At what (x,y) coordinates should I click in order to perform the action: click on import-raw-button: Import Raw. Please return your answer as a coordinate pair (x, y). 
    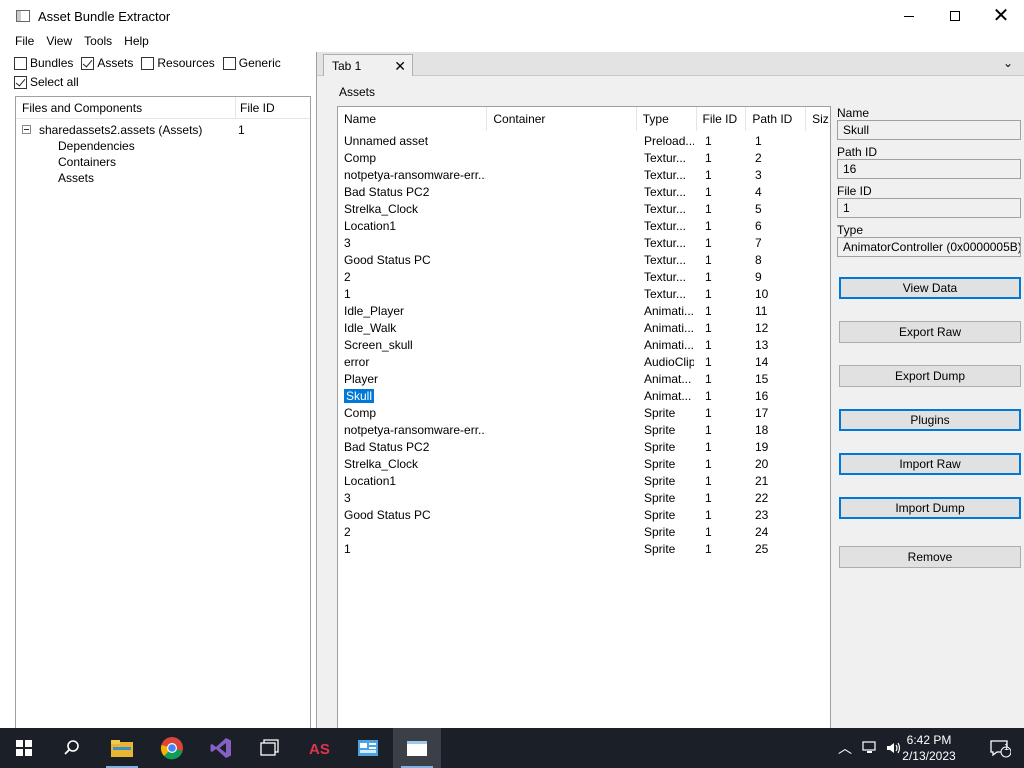
    Looking at the image, I should click on (930, 464).